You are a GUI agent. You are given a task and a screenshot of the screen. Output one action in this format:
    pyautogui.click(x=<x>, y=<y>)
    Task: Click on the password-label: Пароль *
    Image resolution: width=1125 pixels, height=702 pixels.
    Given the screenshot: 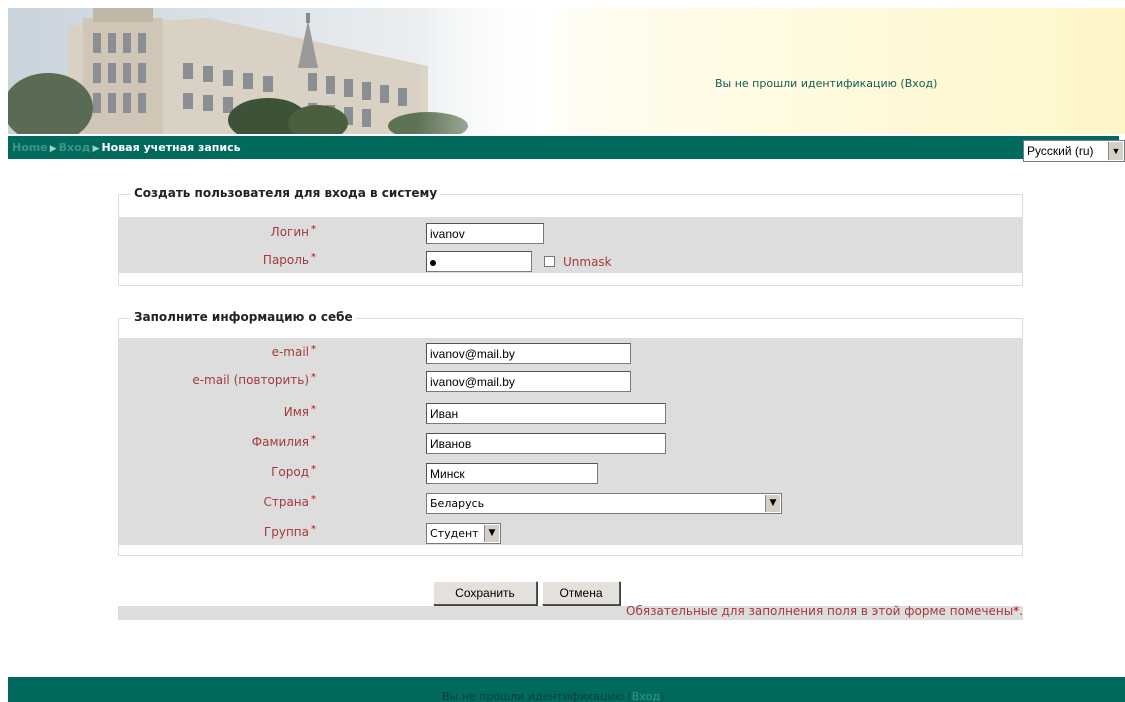 What is the action you would take?
    pyautogui.click(x=289, y=259)
    